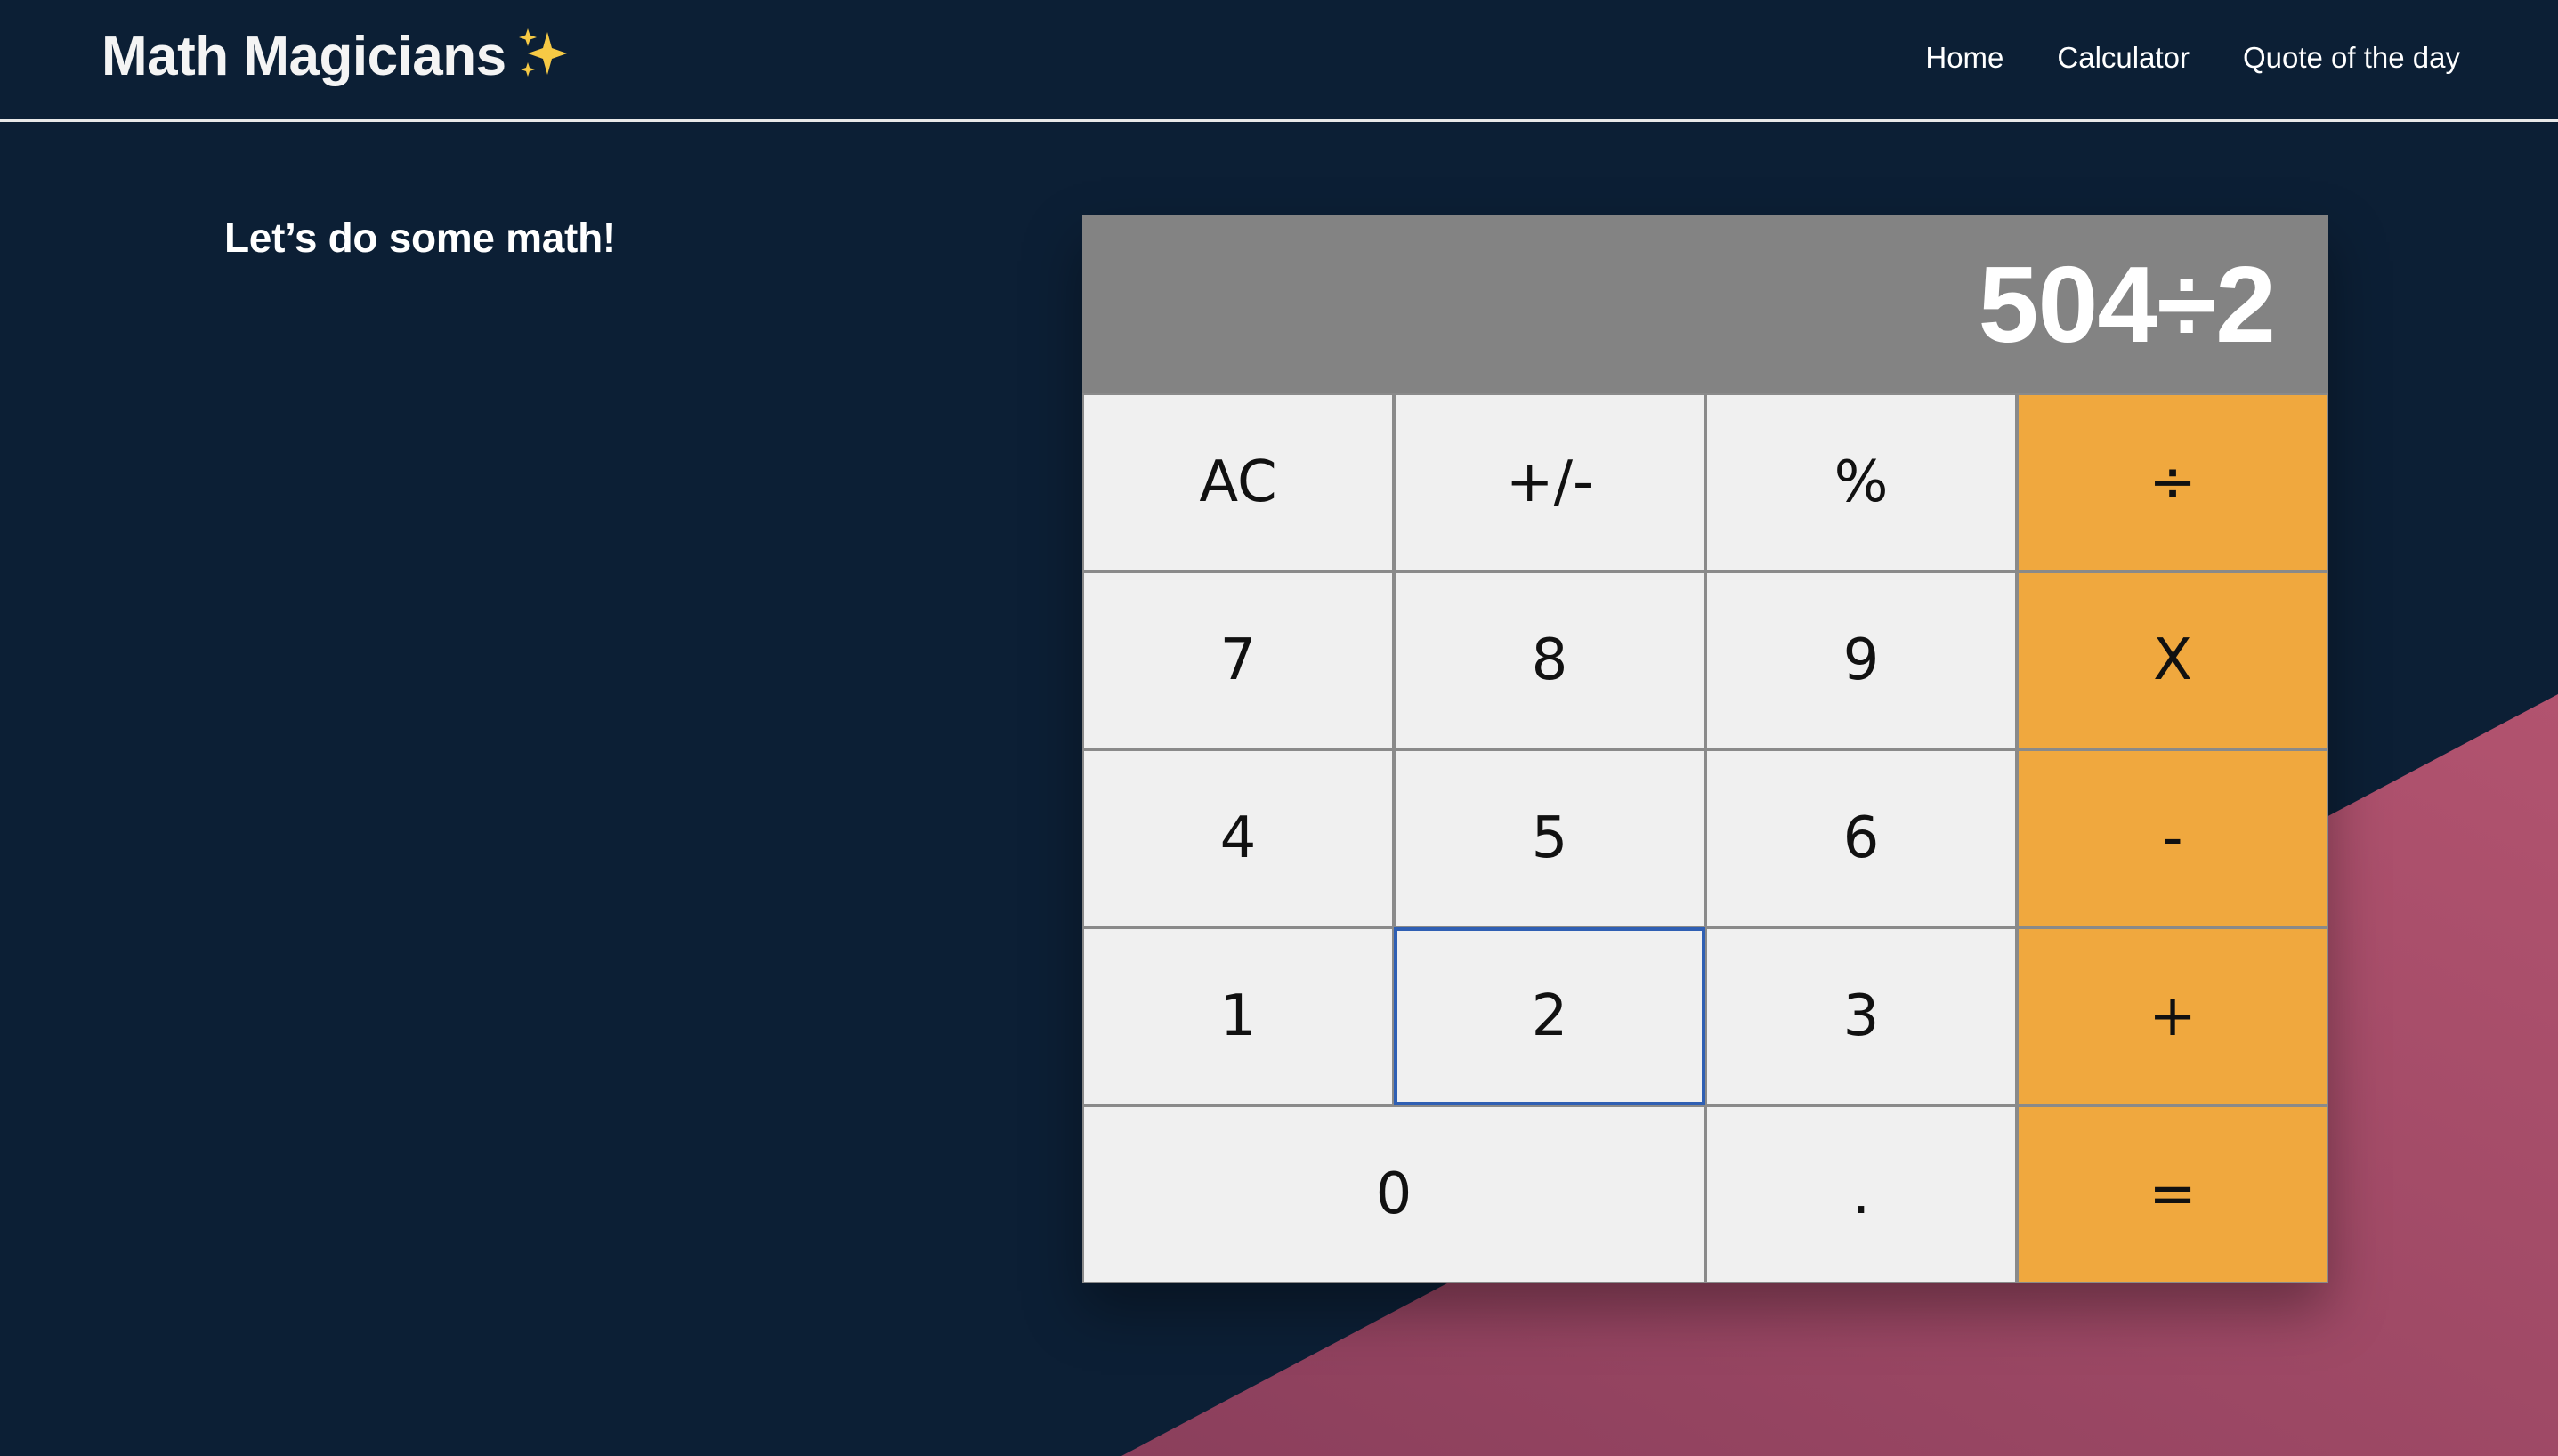 This screenshot has height=1456, width=2558. What do you see at coordinates (1549, 482) in the screenshot?
I see `key-plus-minus: +/-` at bounding box center [1549, 482].